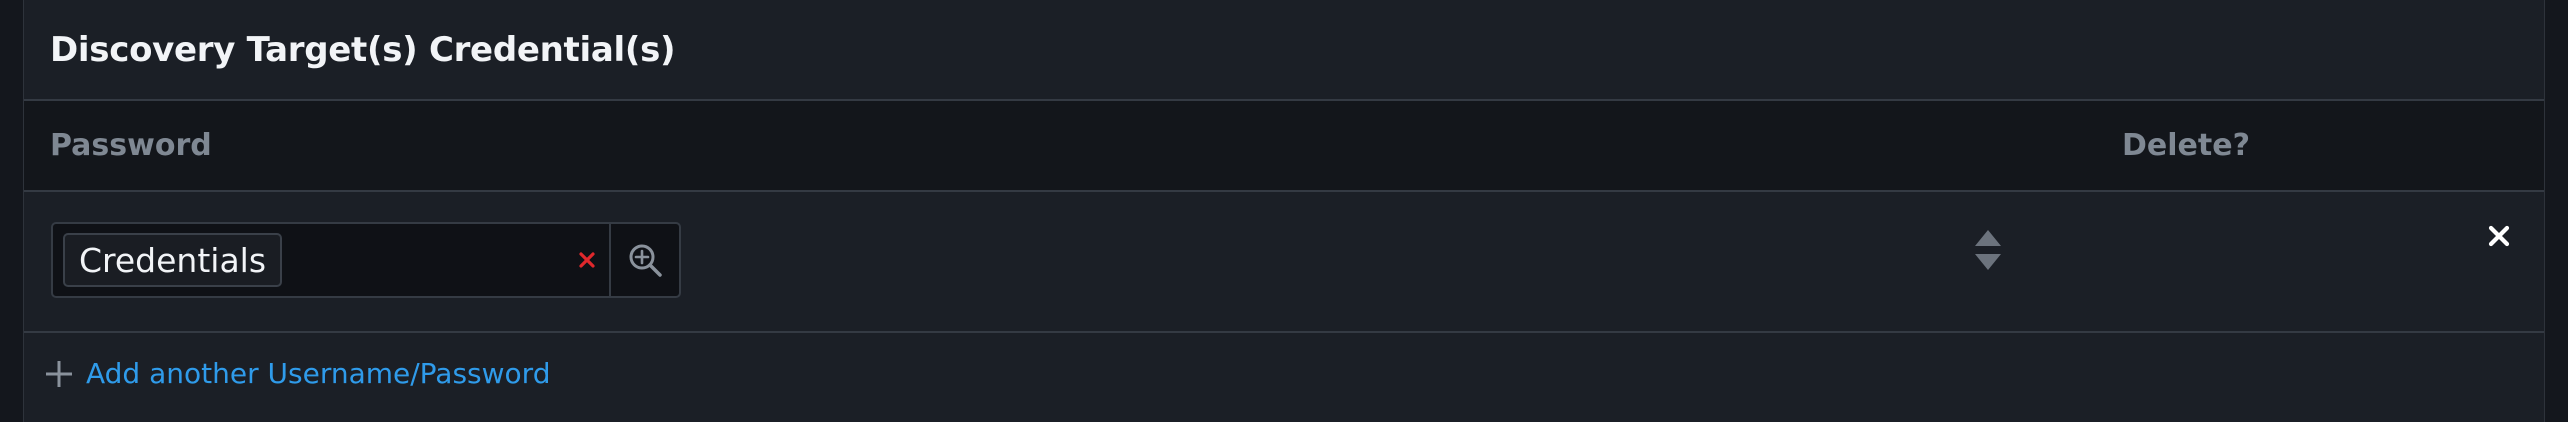 This screenshot has width=2568, height=422. What do you see at coordinates (318, 373) in the screenshot?
I see `add-credential-label: Add another Username/Password` at bounding box center [318, 373].